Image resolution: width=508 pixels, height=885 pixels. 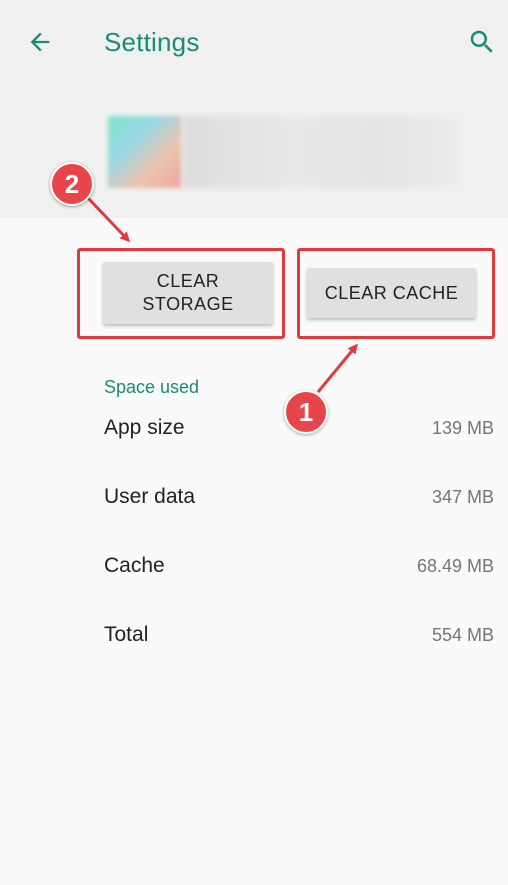 I want to click on storage-row: Total 554 MB, so click(x=299, y=638).